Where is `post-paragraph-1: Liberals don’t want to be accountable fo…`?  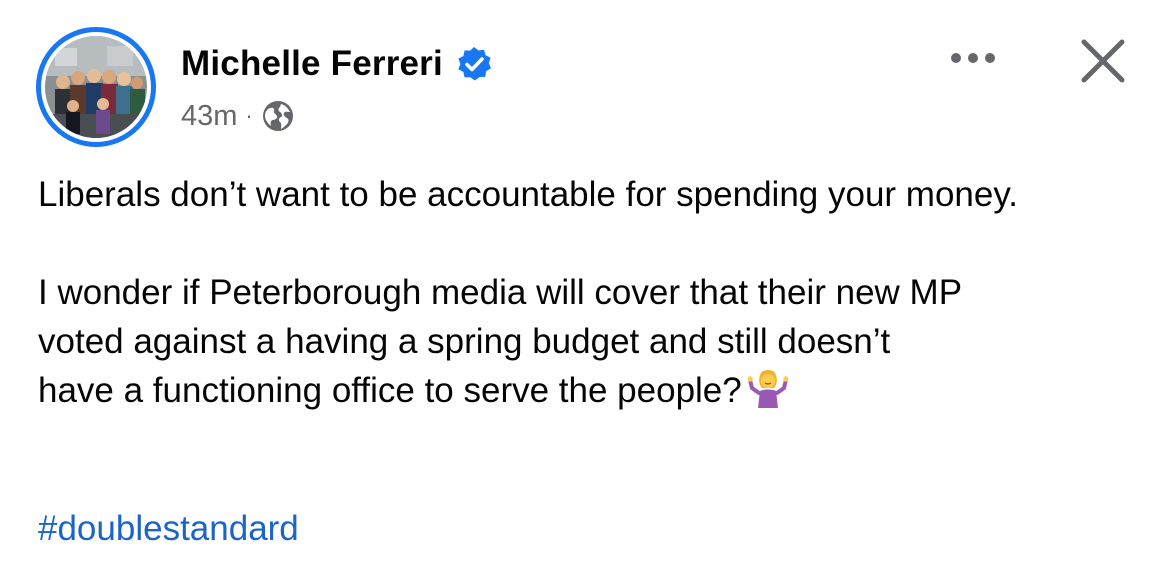
post-paragraph-1: Liberals don’t want to be accountable fo… is located at coordinates (528, 194).